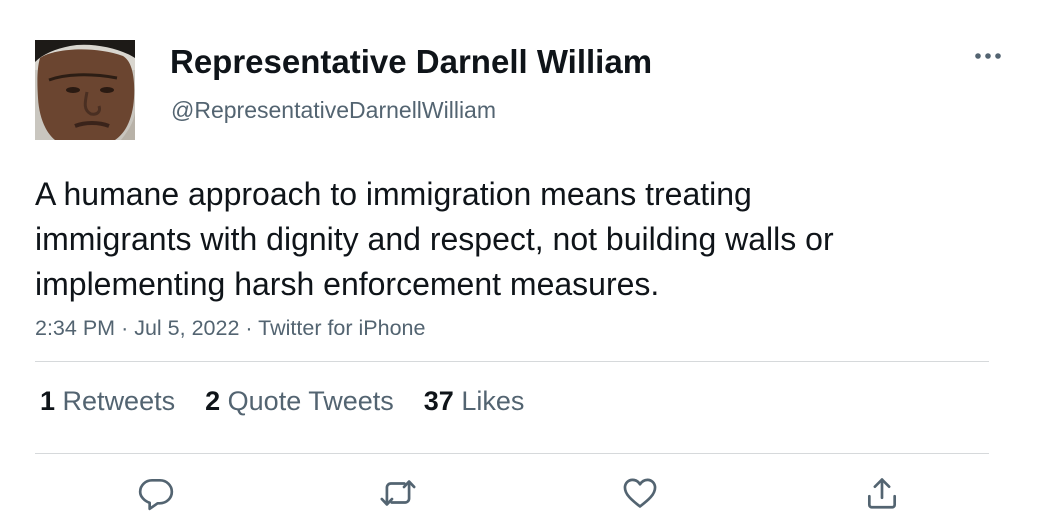 This screenshot has width=1050, height=525. I want to click on retweet-arrows-icon, so click(398, 493).